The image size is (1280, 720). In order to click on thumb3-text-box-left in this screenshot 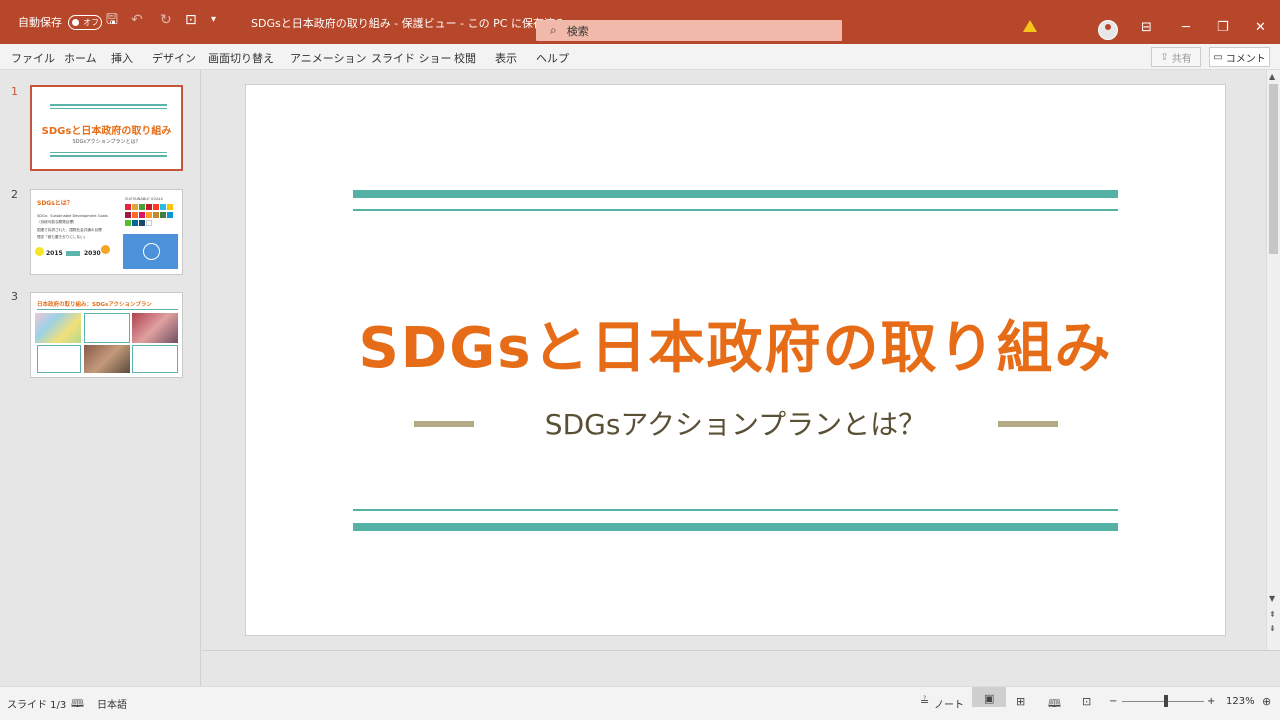, I will do `click(59, 359)`.